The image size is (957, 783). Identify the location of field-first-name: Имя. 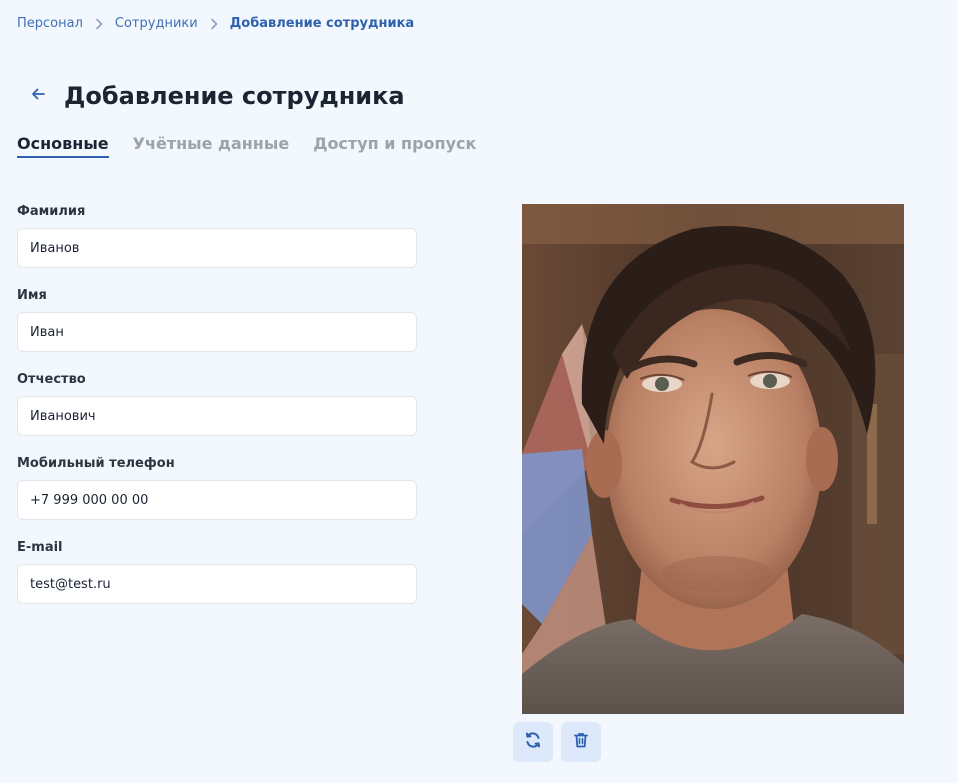
(217, 320).